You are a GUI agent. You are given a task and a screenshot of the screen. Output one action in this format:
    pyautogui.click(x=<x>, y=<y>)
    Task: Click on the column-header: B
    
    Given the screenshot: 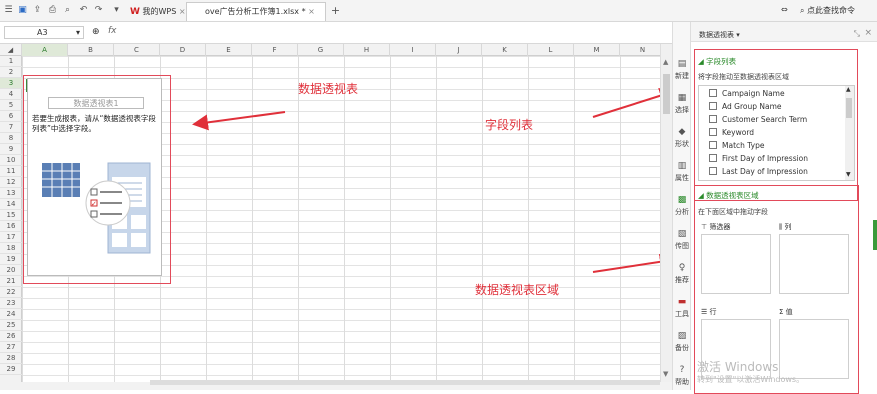 What is the action you would take?
    pyautogui.click(x=91, y=50)
    